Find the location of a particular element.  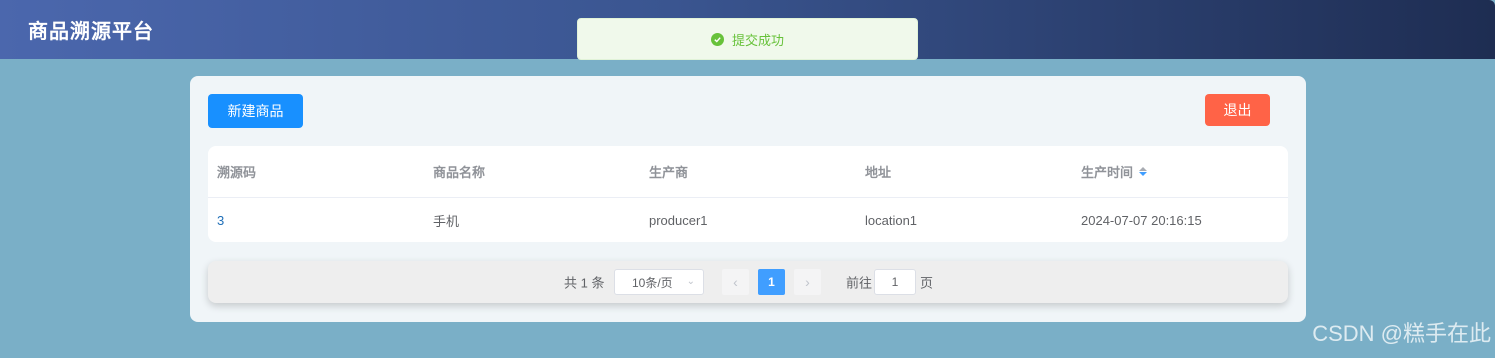

success-toast: 提交成功 is located at coordinates (747, 39).